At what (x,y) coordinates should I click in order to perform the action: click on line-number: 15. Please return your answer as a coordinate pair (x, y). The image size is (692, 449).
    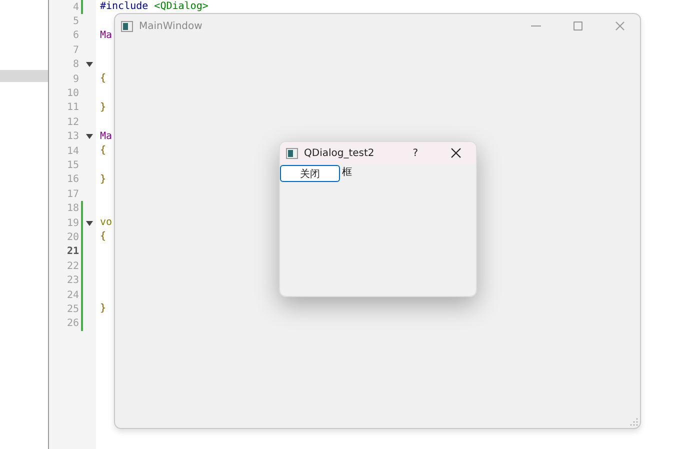
    Looking at the image, I should click on (72, 165).